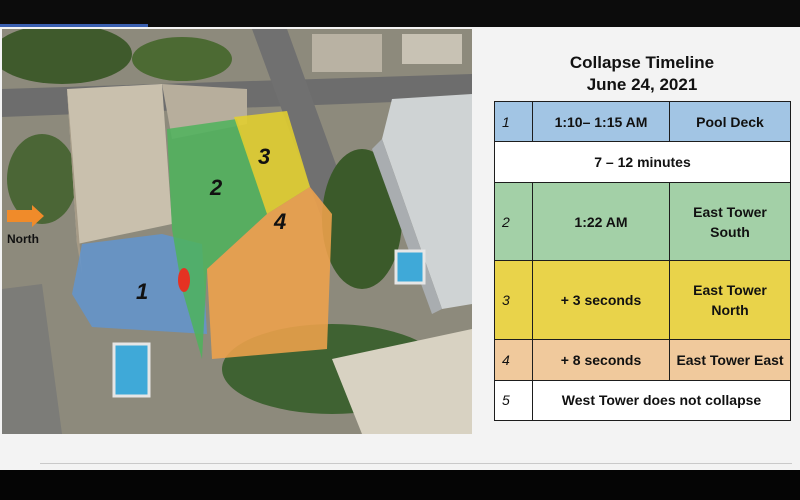  What do you see at coordinates (142, 291) in the screenshot?
I see `zone-label-1: 1` at bounding box center [142, 291].